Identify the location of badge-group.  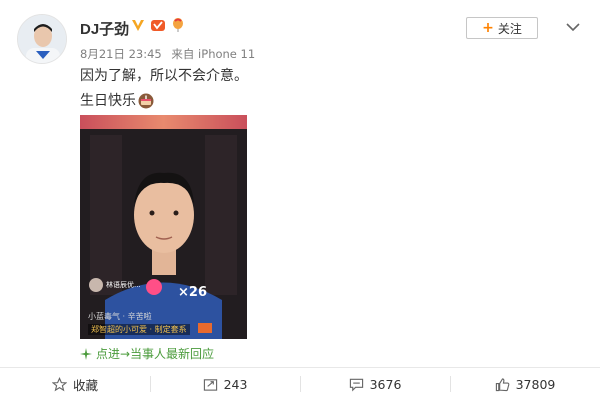
(158, 25).